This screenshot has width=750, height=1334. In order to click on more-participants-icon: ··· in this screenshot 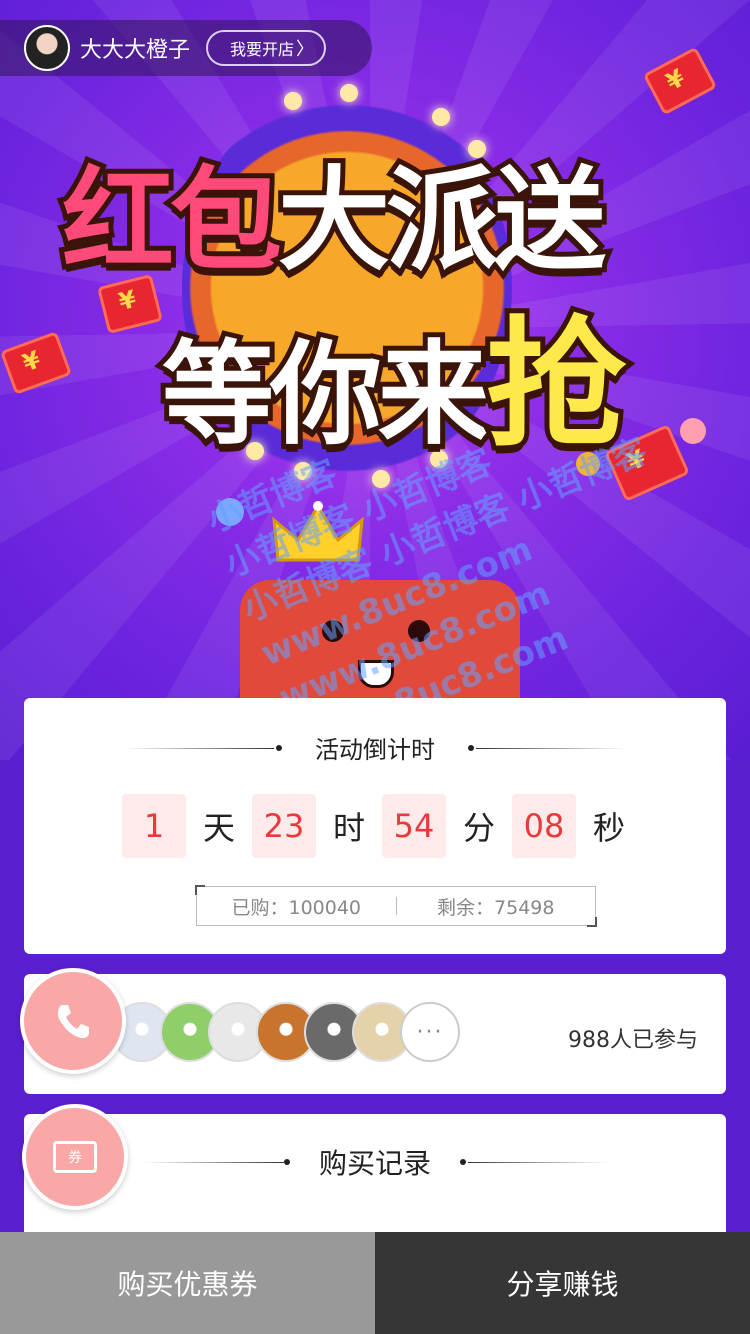, I will do `click(430, 1032)`.